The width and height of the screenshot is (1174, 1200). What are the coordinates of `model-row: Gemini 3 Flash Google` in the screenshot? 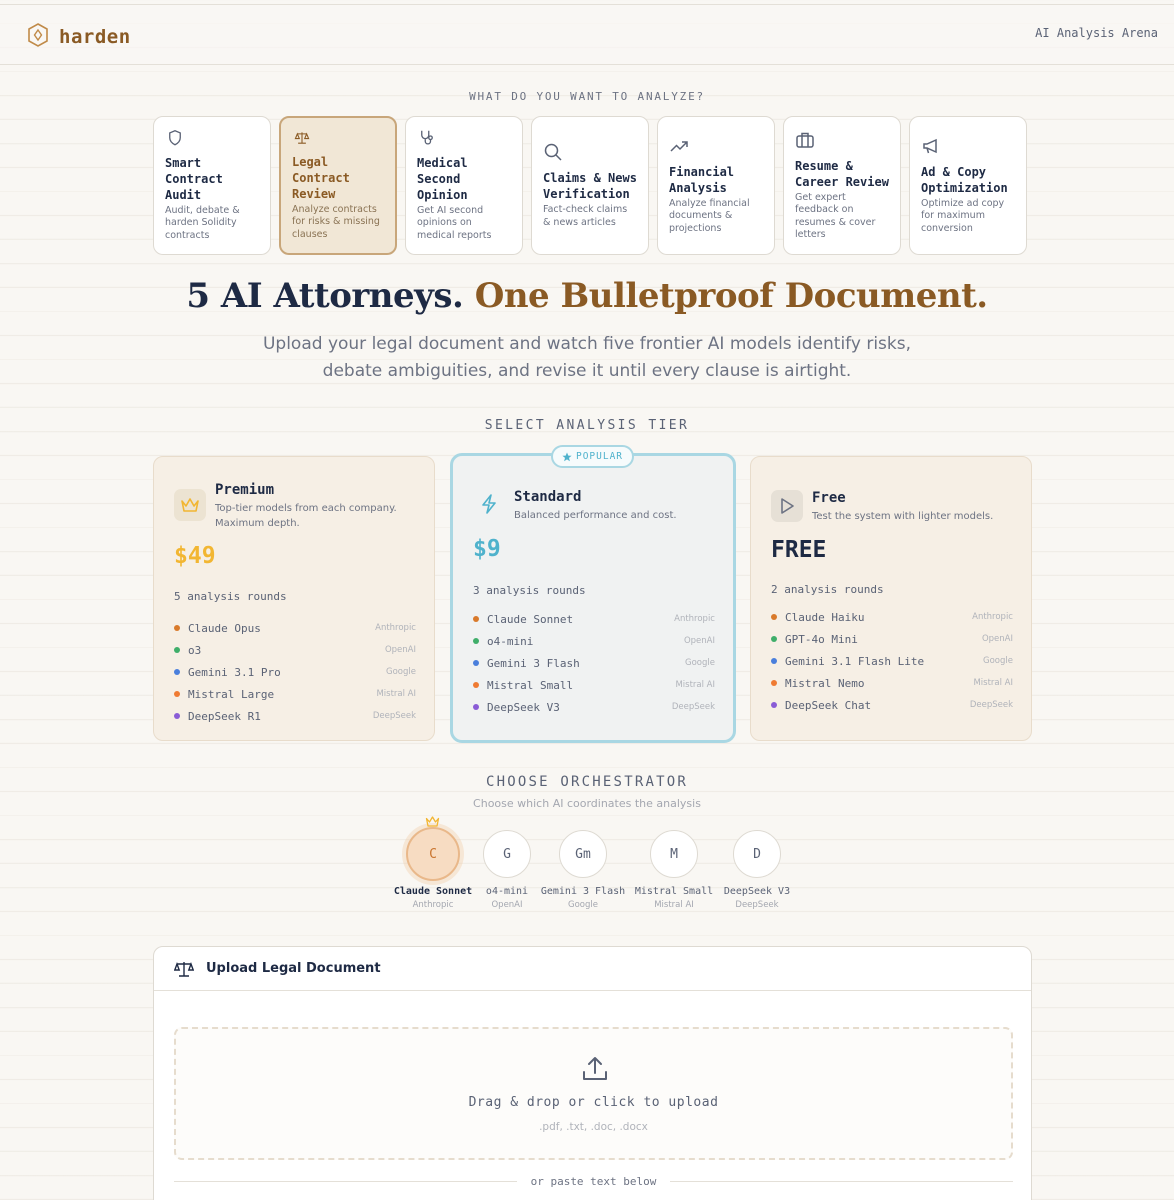 It's located at (594, 663).